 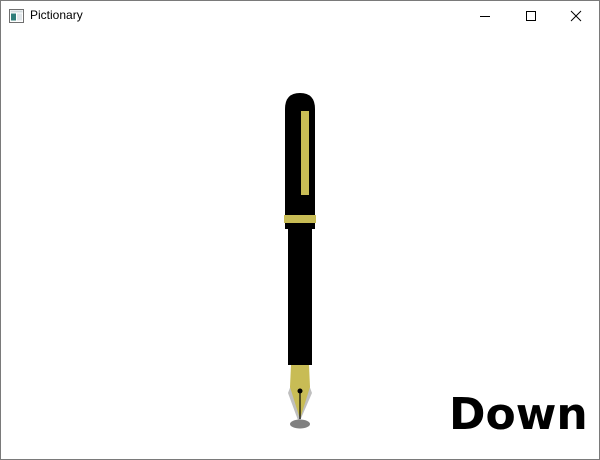 I want to click on maximize-button, so click(x=531, y=16).